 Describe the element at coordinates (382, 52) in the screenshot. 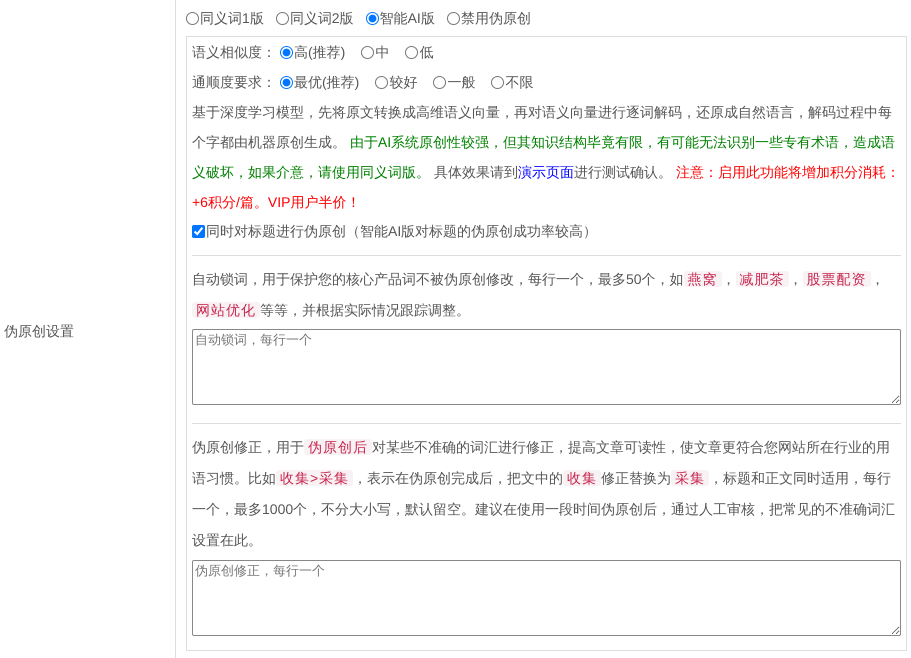

I see `radio-label: 中` at that location.